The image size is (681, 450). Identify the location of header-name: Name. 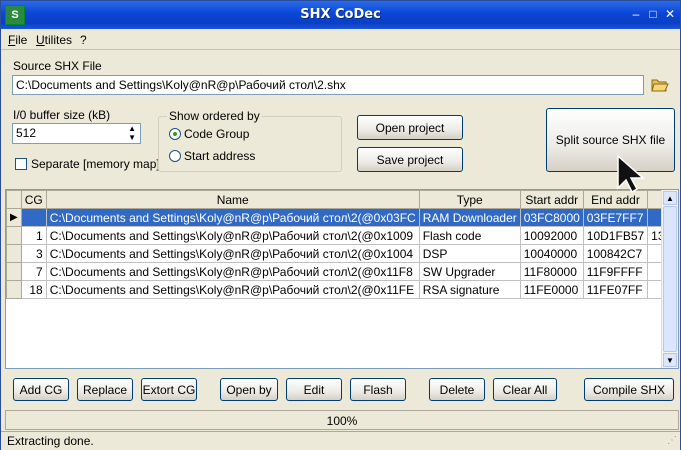
(232, 199).